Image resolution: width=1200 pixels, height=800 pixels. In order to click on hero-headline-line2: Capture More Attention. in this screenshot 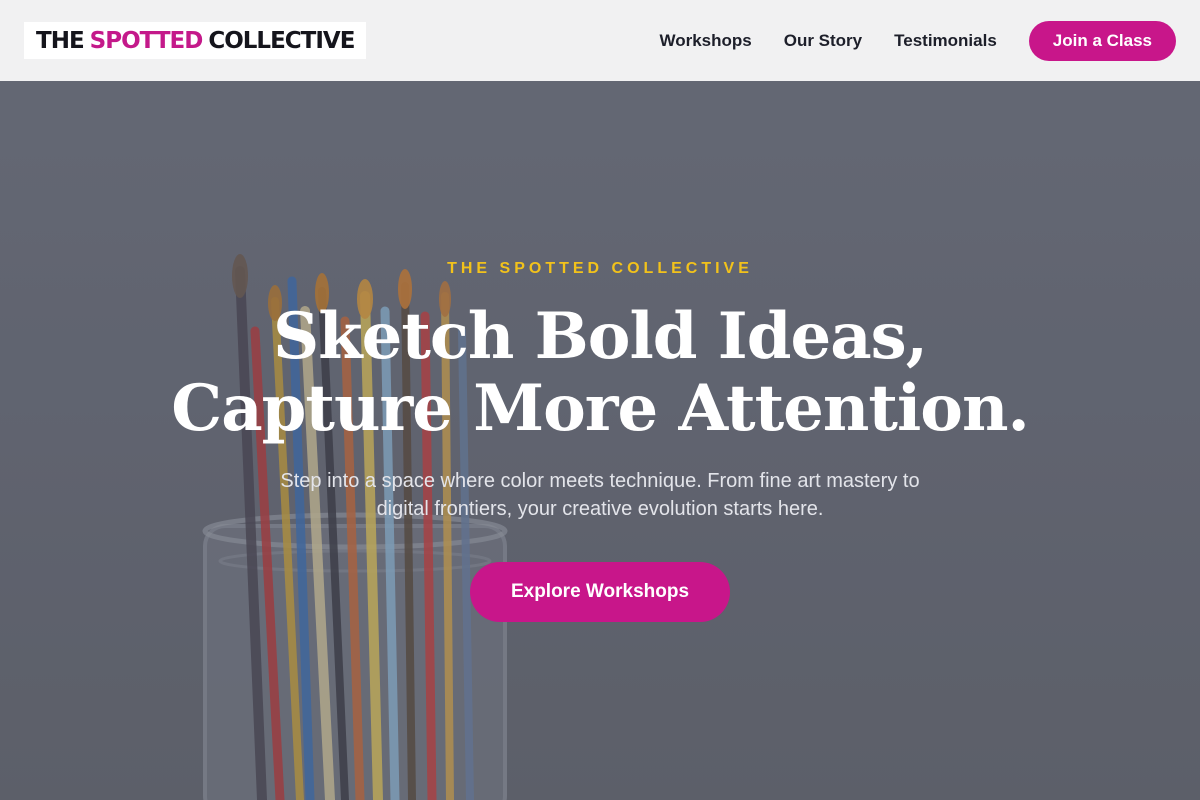, I will do `click(600, 408)`.